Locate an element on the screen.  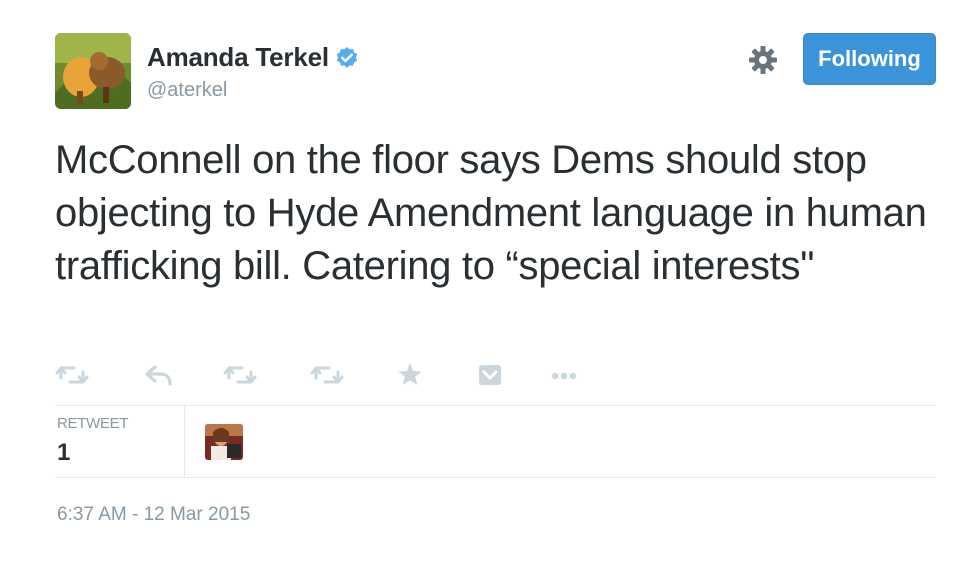
retweeter-avatar is located at coordinates (224, 442).